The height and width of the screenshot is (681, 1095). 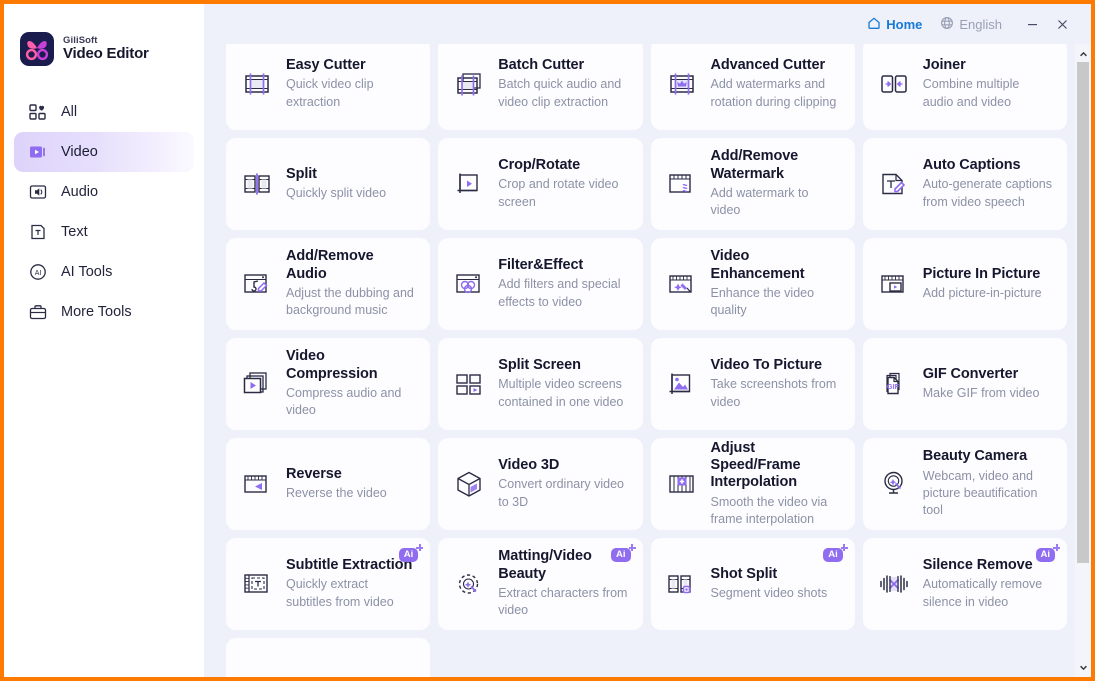 What do you see at coordinates (301, 173) in the screenshot?
I see `tool-card-title: Split` at bounding box center [301, 173].